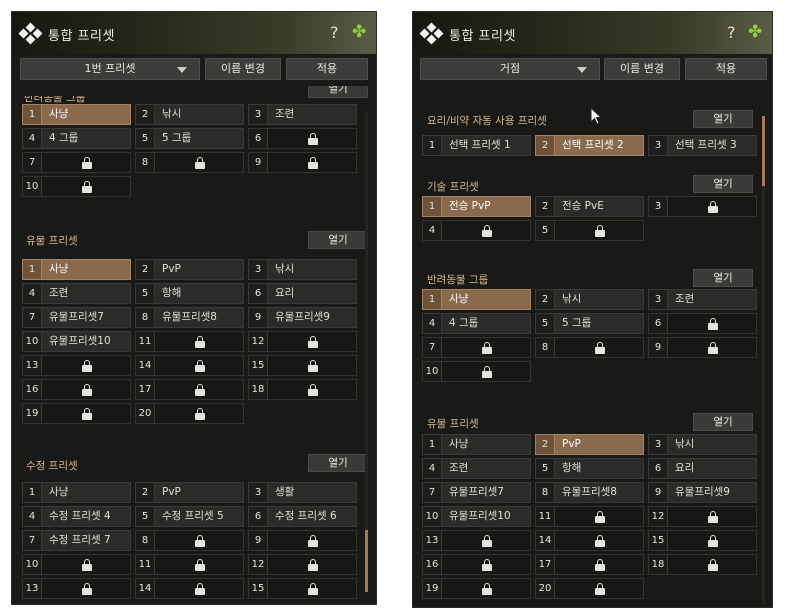  I want to click on preset-slot-locked: 3, so click(702, 206).